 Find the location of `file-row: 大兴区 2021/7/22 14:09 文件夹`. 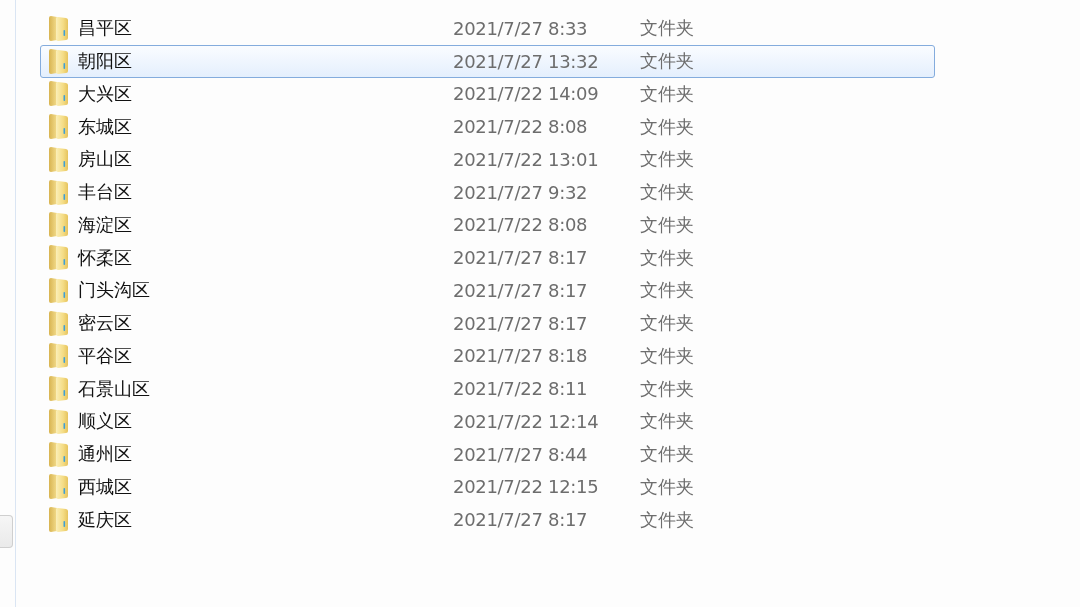

file-row: 大兴区 2021/7/22 14:09 文件夹 is located at coordinates (487, 94).